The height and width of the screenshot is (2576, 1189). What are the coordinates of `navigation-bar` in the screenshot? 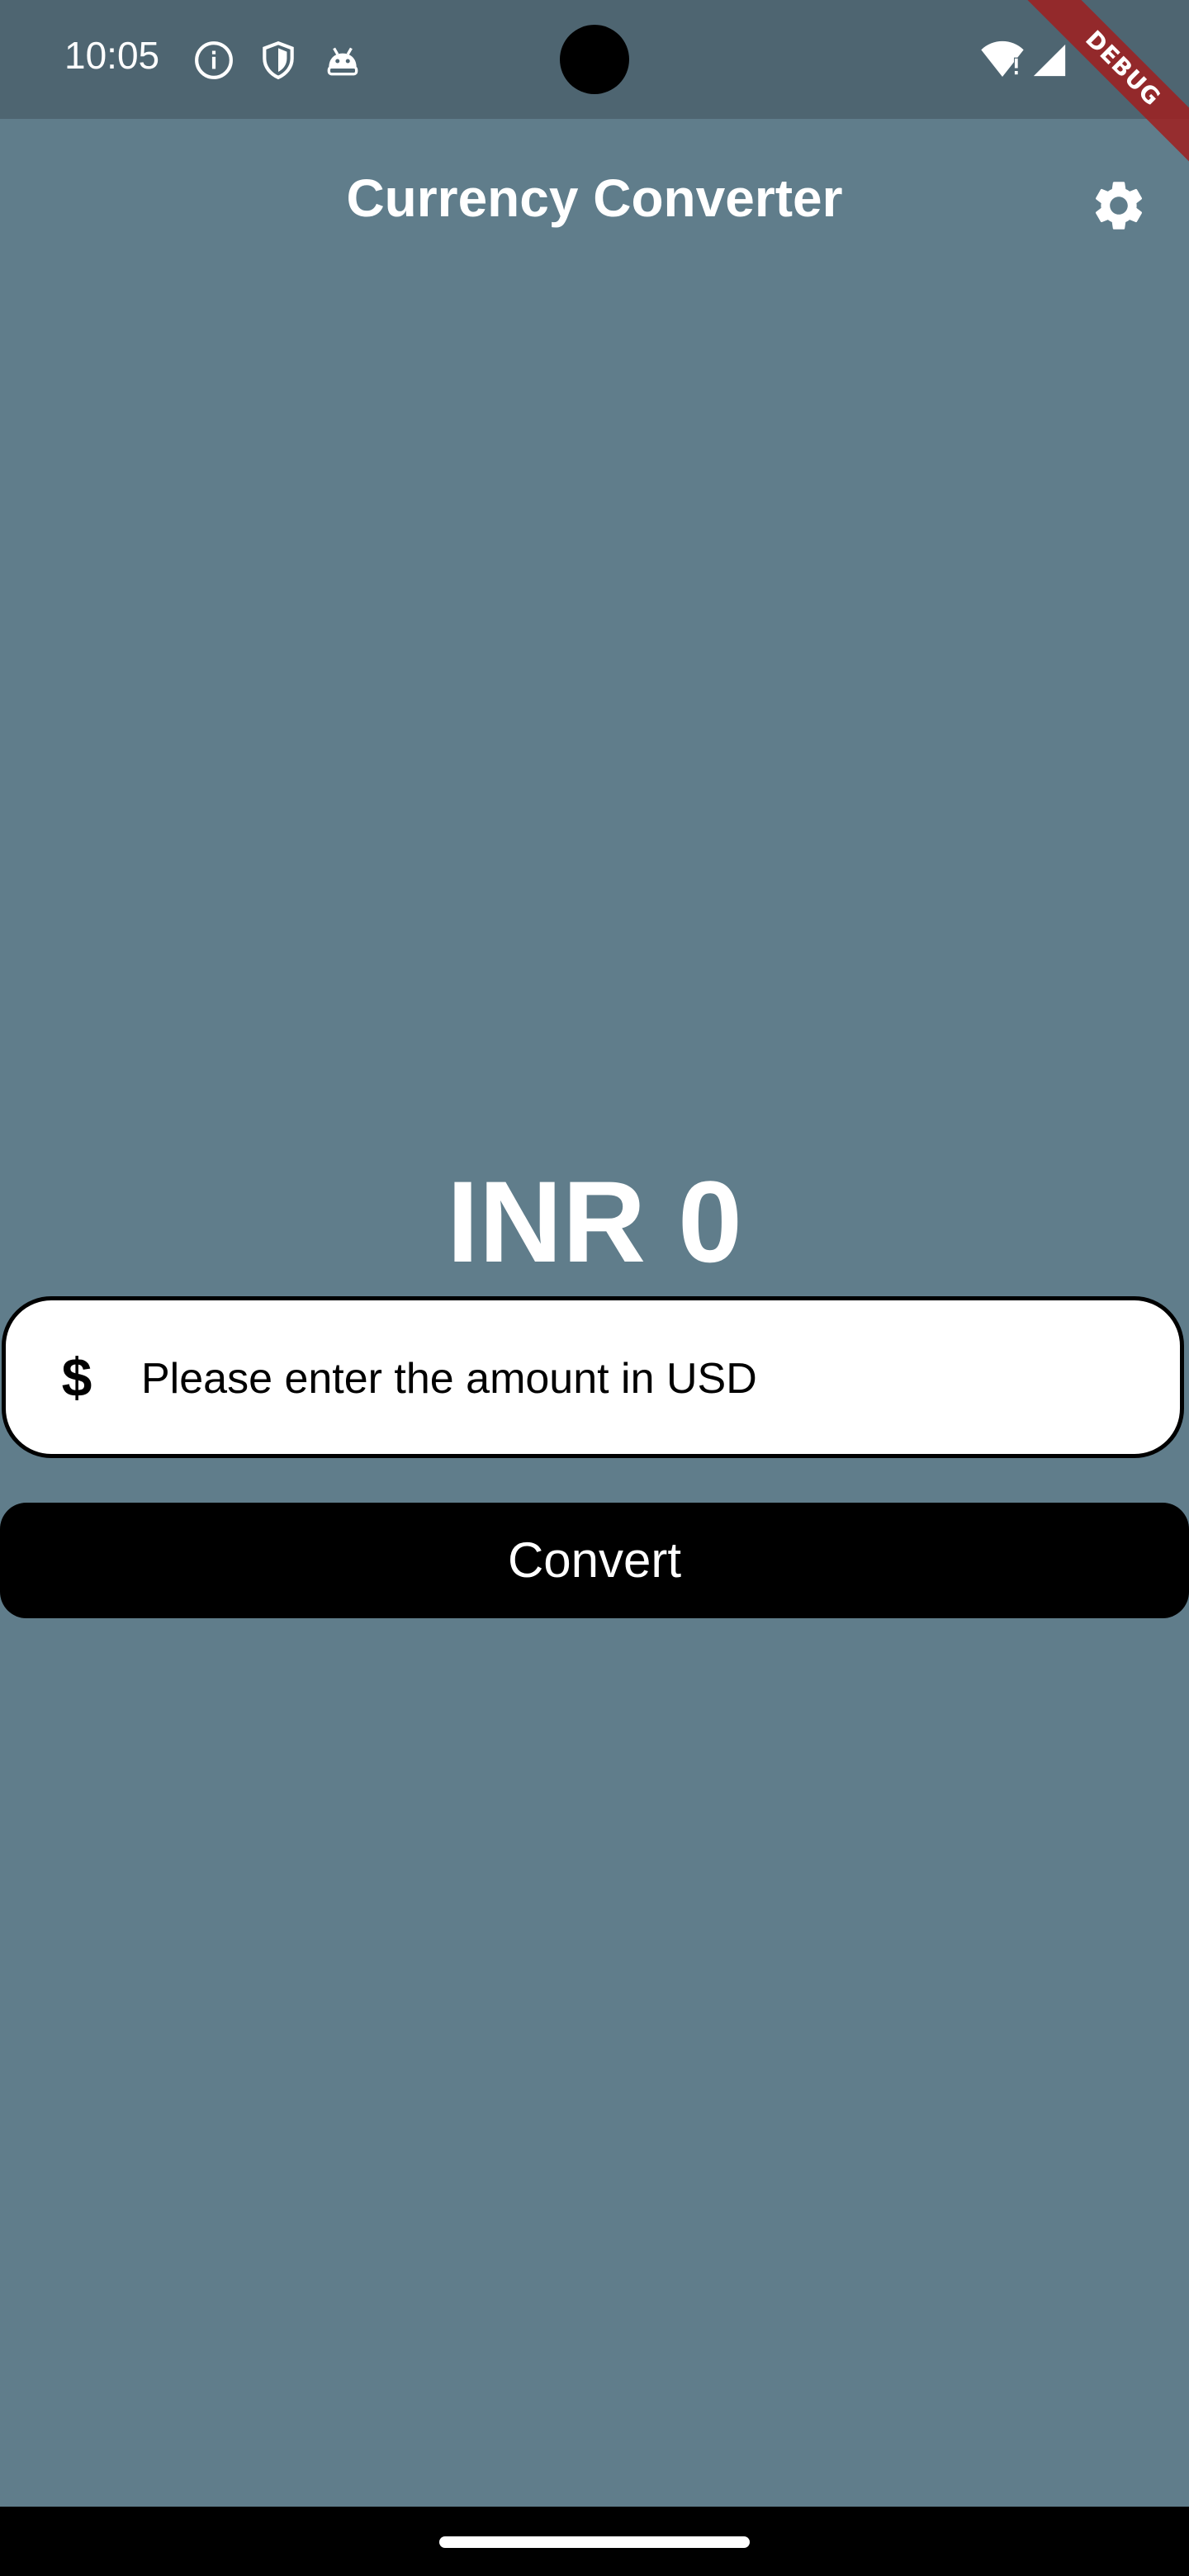 It's located at (594, 2541).